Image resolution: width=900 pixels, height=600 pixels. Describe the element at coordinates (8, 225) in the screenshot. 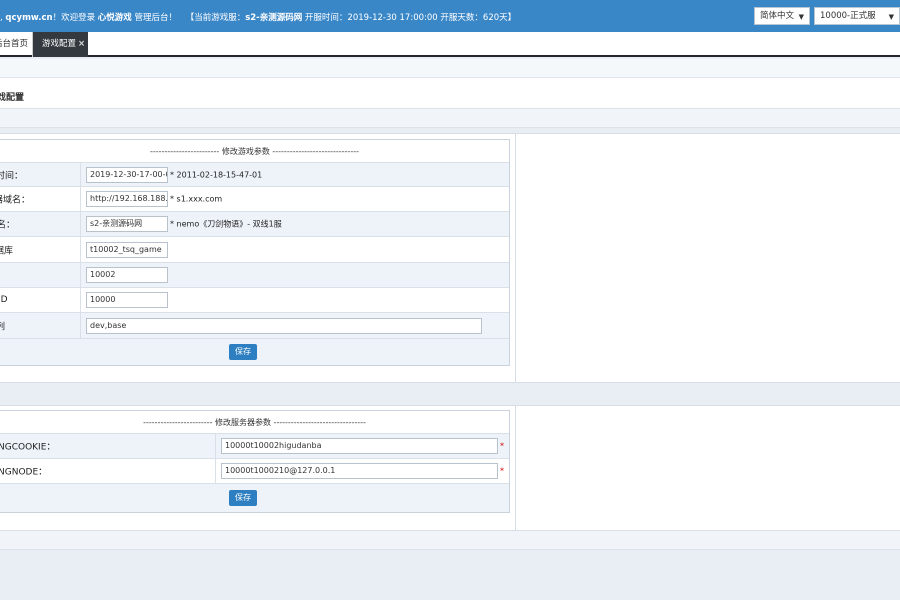

I see `field-label: 服务器名：` at that location.